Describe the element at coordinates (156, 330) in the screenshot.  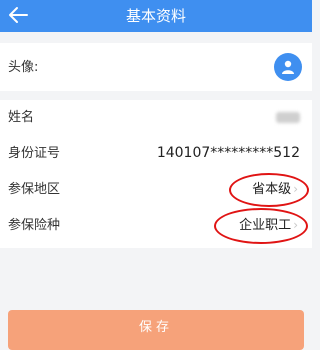
I see `save-button: 保存` at that location.